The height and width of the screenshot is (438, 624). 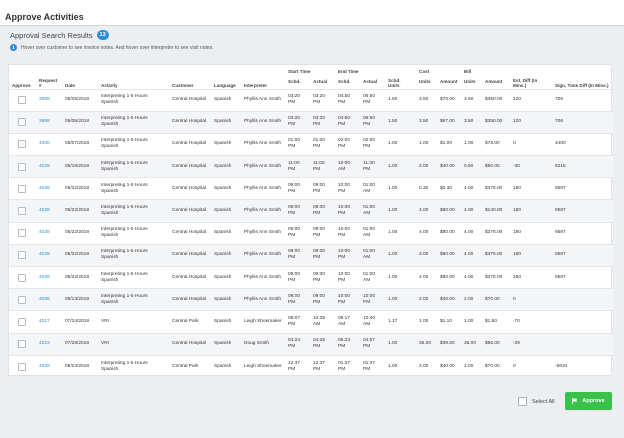 What do you see at coordinates (588, 401) in the screenshot?
I see `approve-button: Approve` at bounding box center [588, 401].